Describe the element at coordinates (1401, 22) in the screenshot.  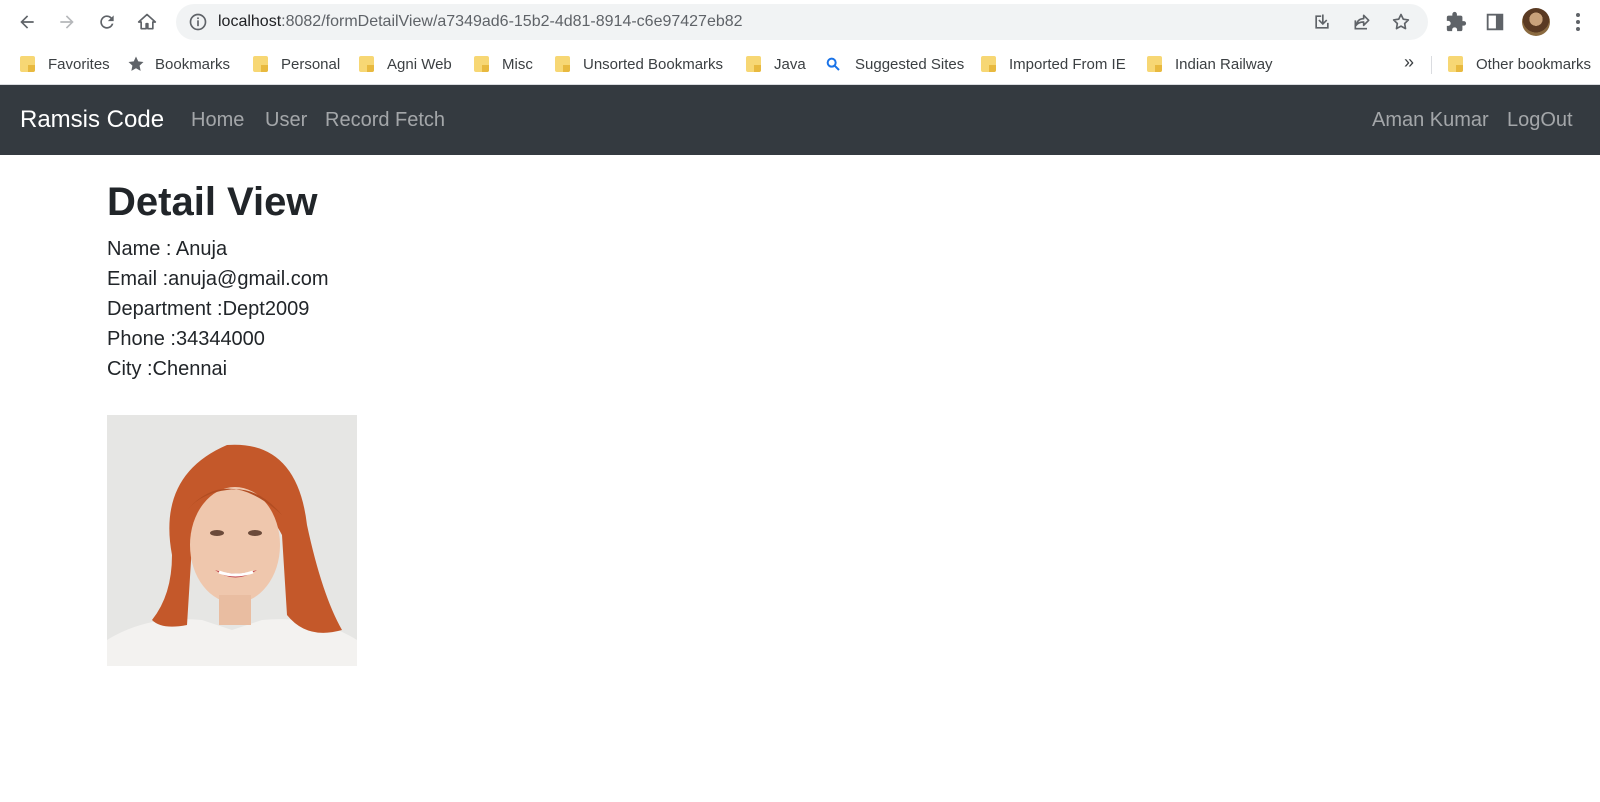
I see `bookmark-star-icon` at that location.